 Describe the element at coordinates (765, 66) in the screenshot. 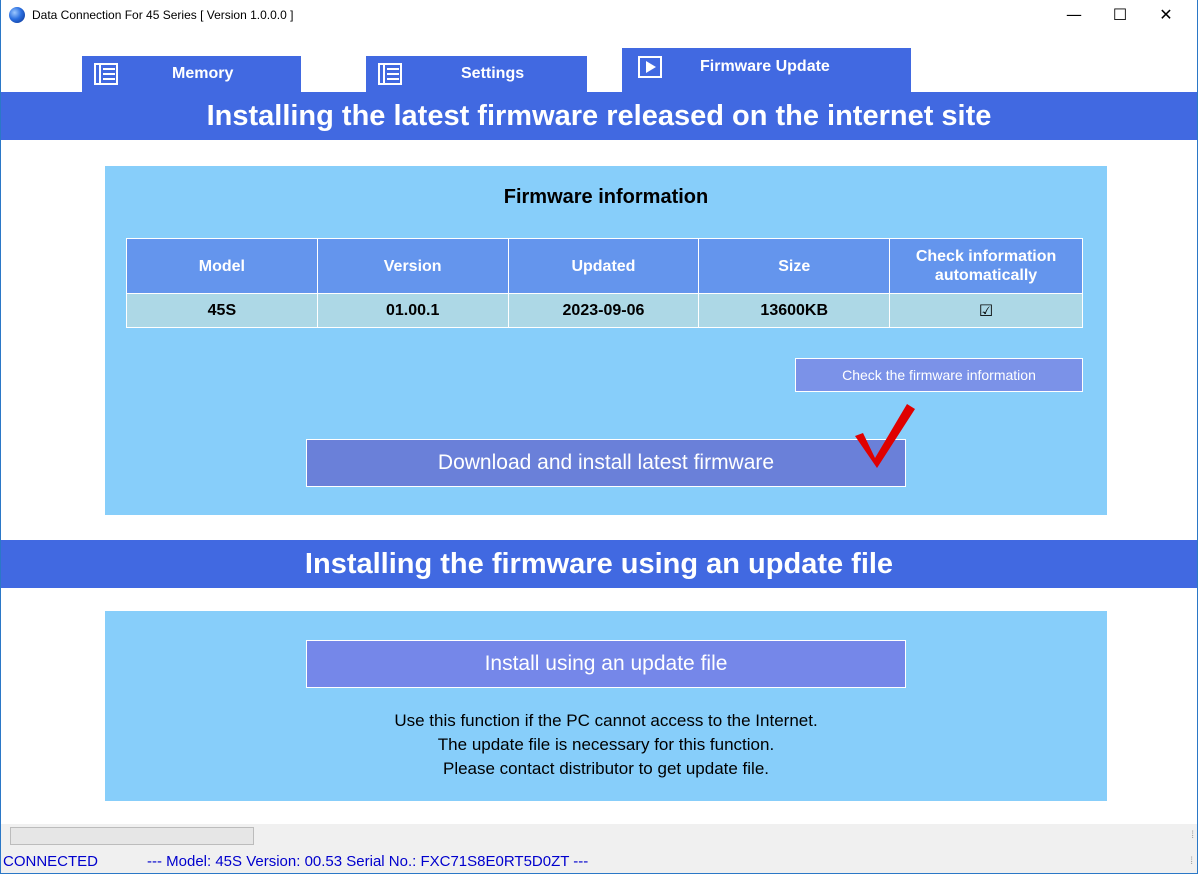

I see `tab-firmware-update-label: Firmware Update` at that location.